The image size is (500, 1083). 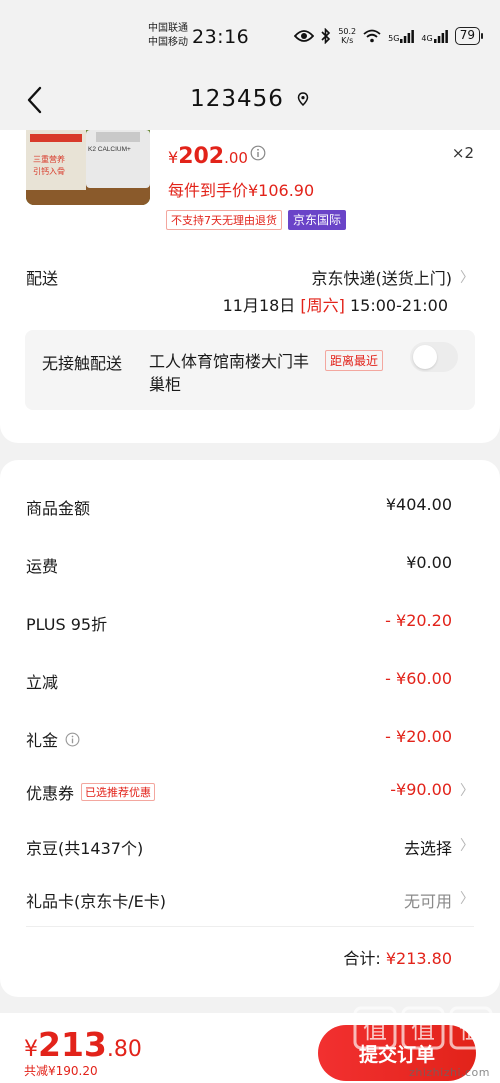 I want to click on page-header: 123456, so click(x=250, y=99).